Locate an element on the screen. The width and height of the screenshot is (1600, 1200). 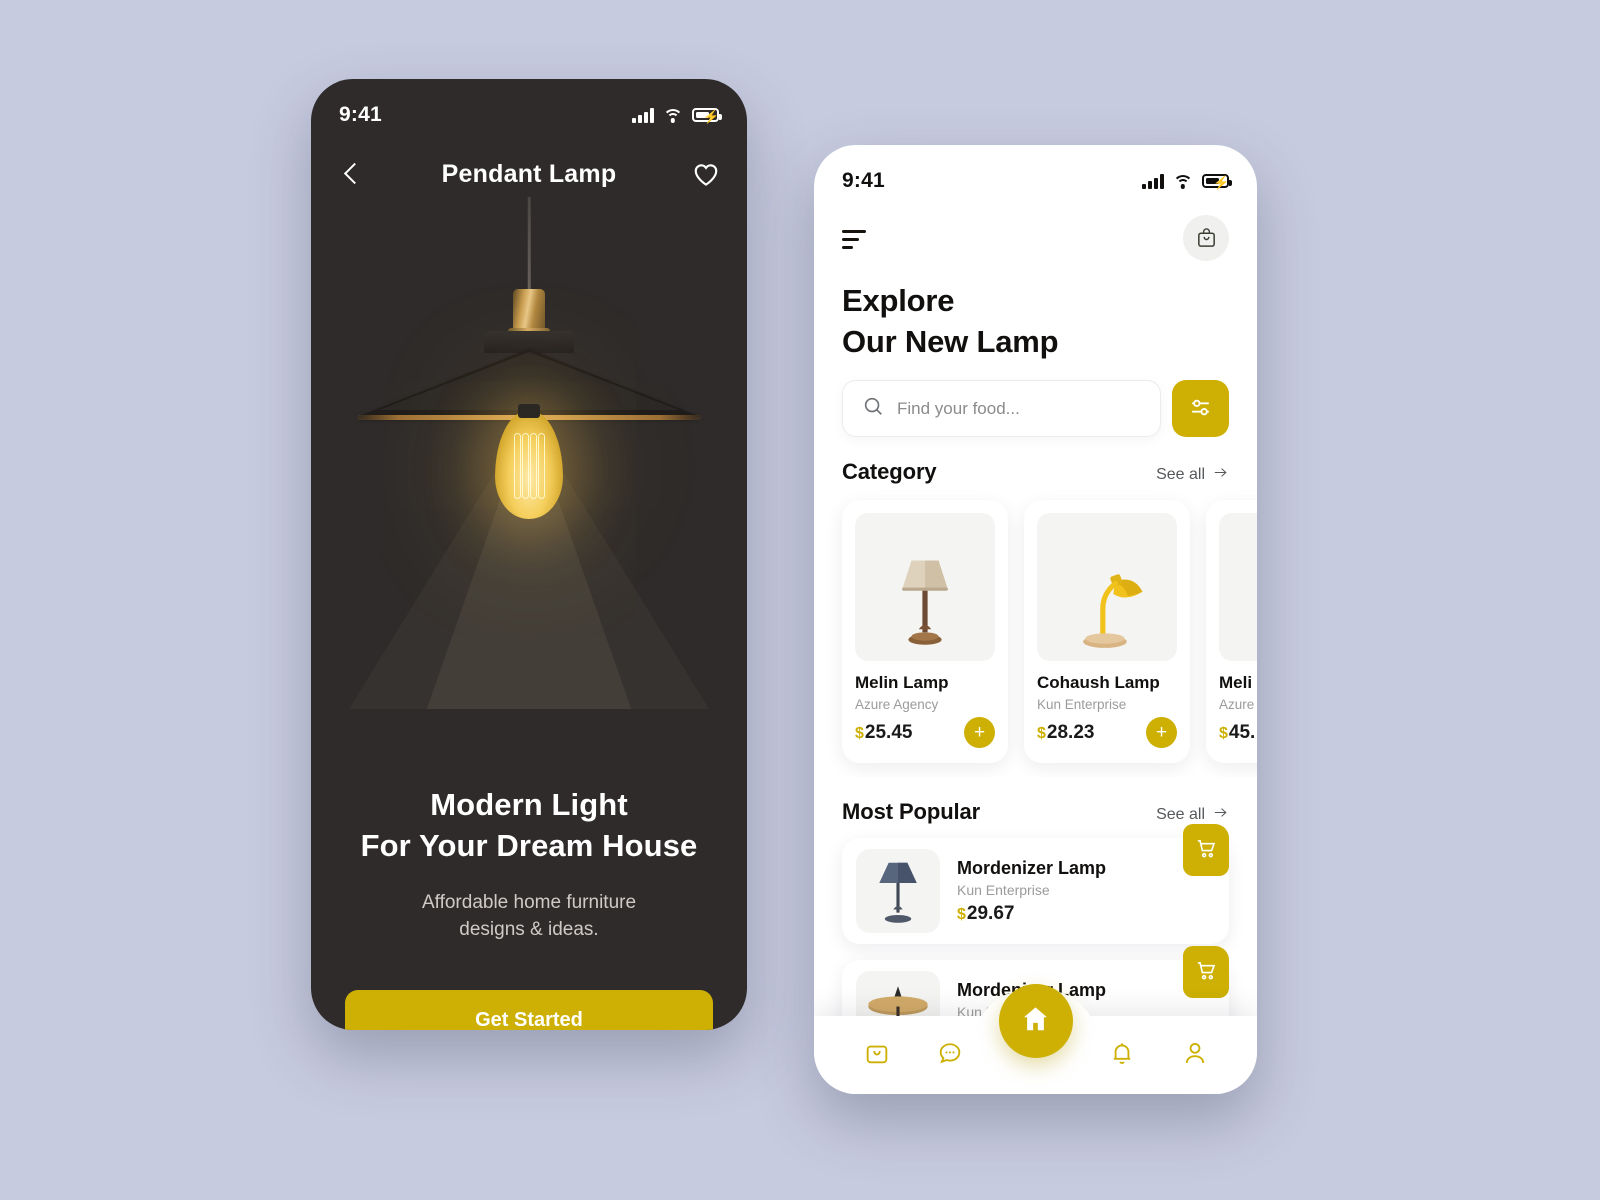
product-vendor: Azure Agency is located at coordinates (897, 705).